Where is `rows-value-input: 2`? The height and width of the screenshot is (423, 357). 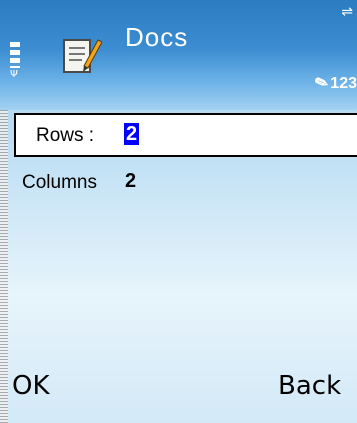
rows-value-input: 2 is located at coordinates (132, 134).